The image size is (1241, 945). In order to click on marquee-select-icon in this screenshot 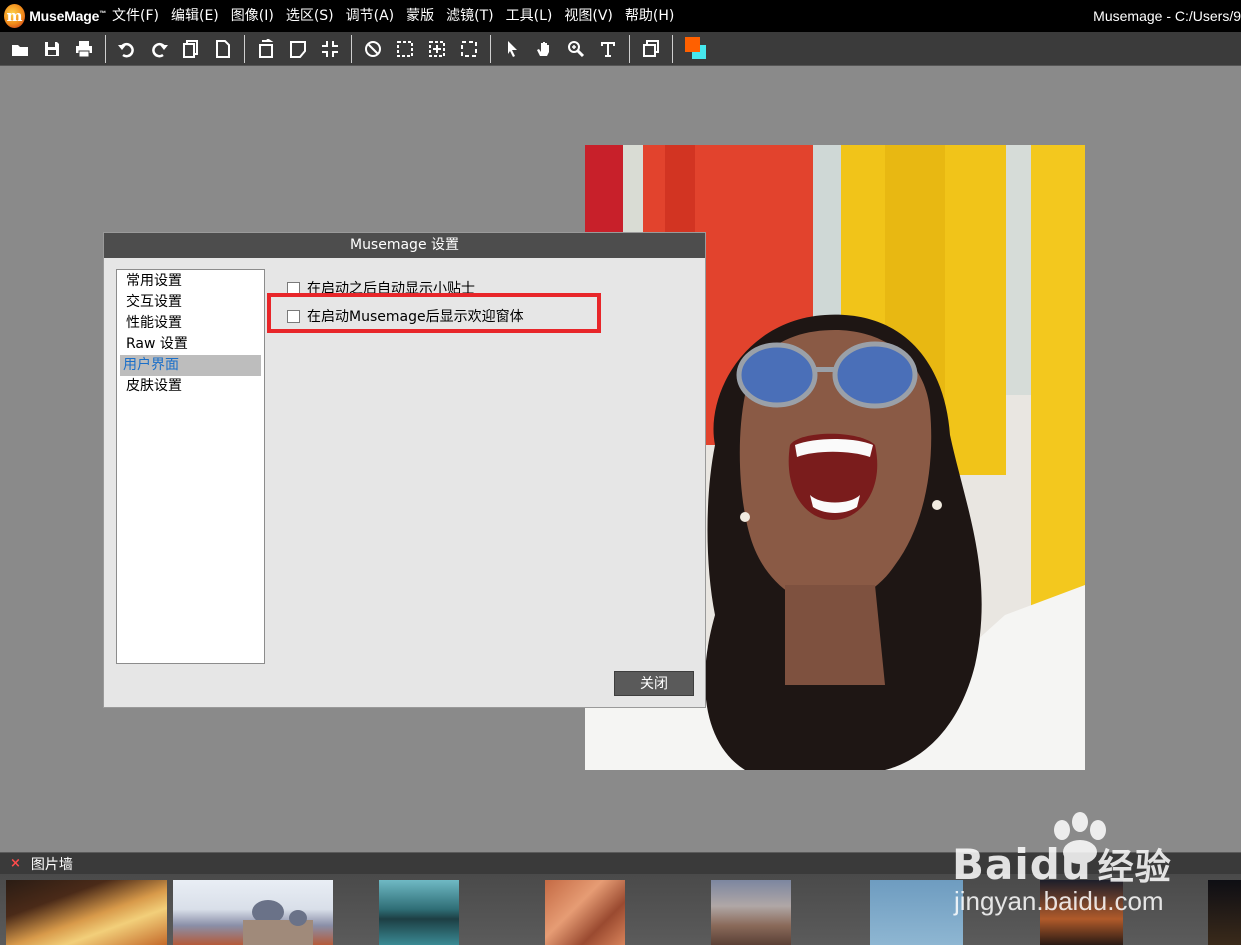, I will do `click(405, 48)`.